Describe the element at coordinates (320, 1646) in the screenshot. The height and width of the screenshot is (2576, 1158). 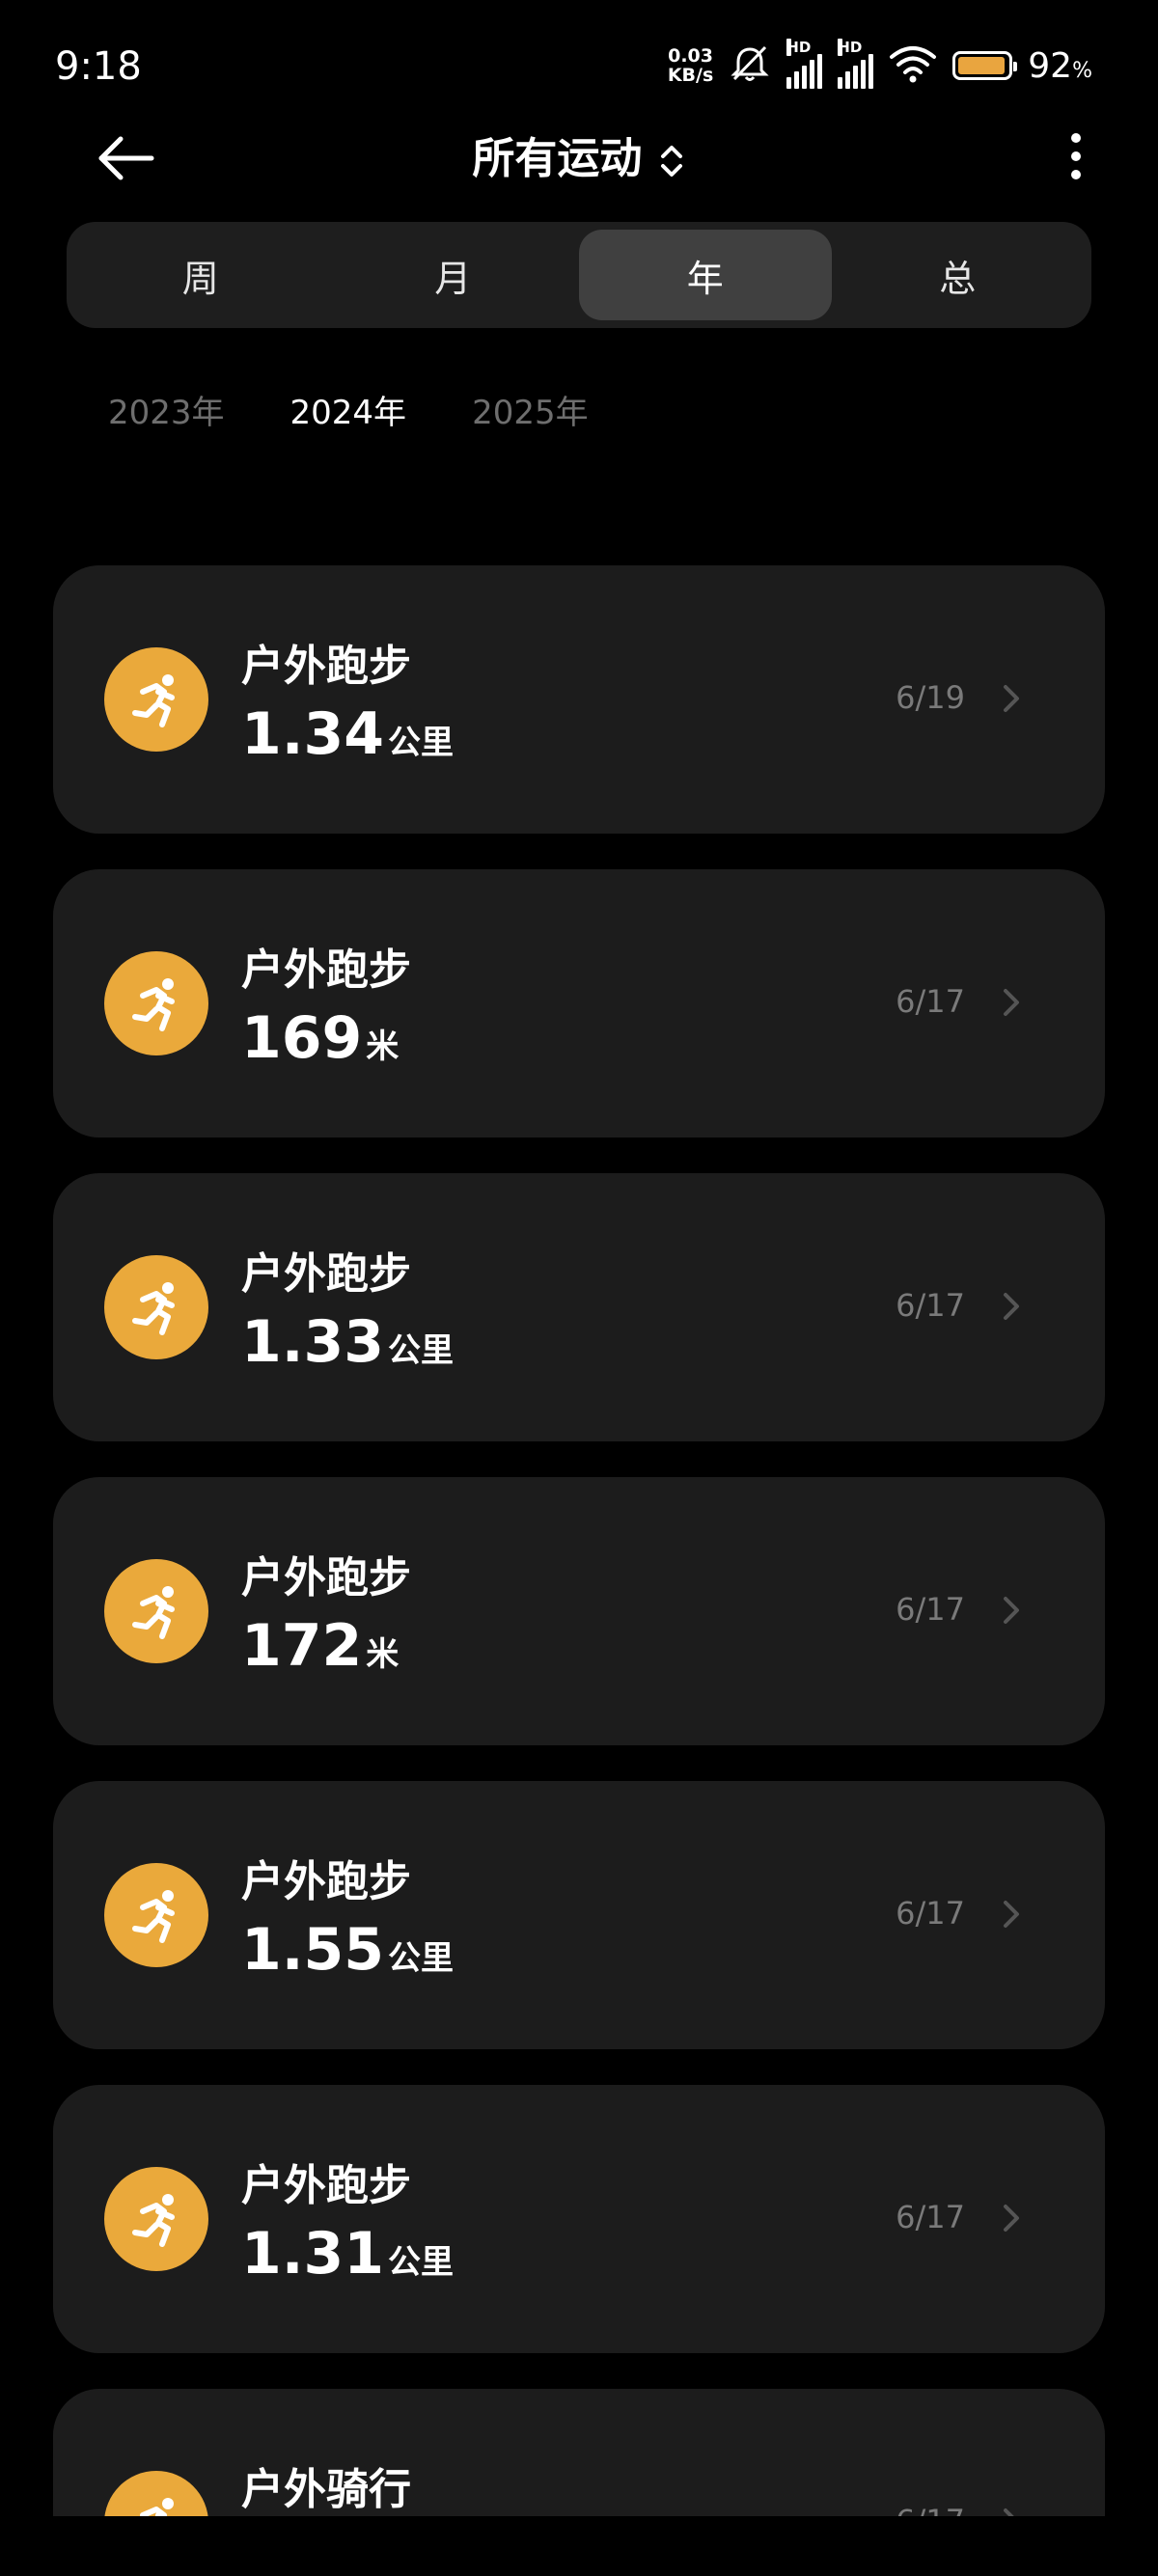
I see `activity-distance: 172 米` at that location.